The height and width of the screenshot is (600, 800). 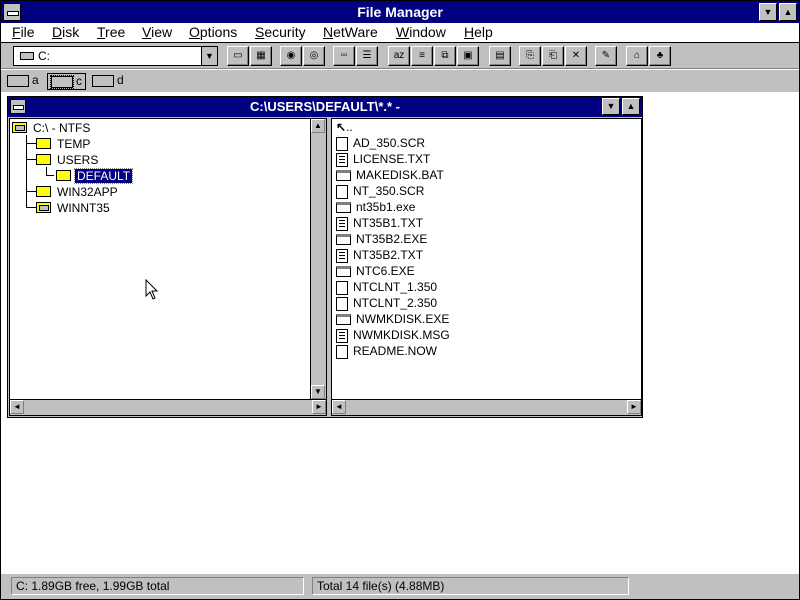 What do you see at coordinates (213, 32) in the screenshot?
I see `menu-options: Options` at bounding box center [213, 32].